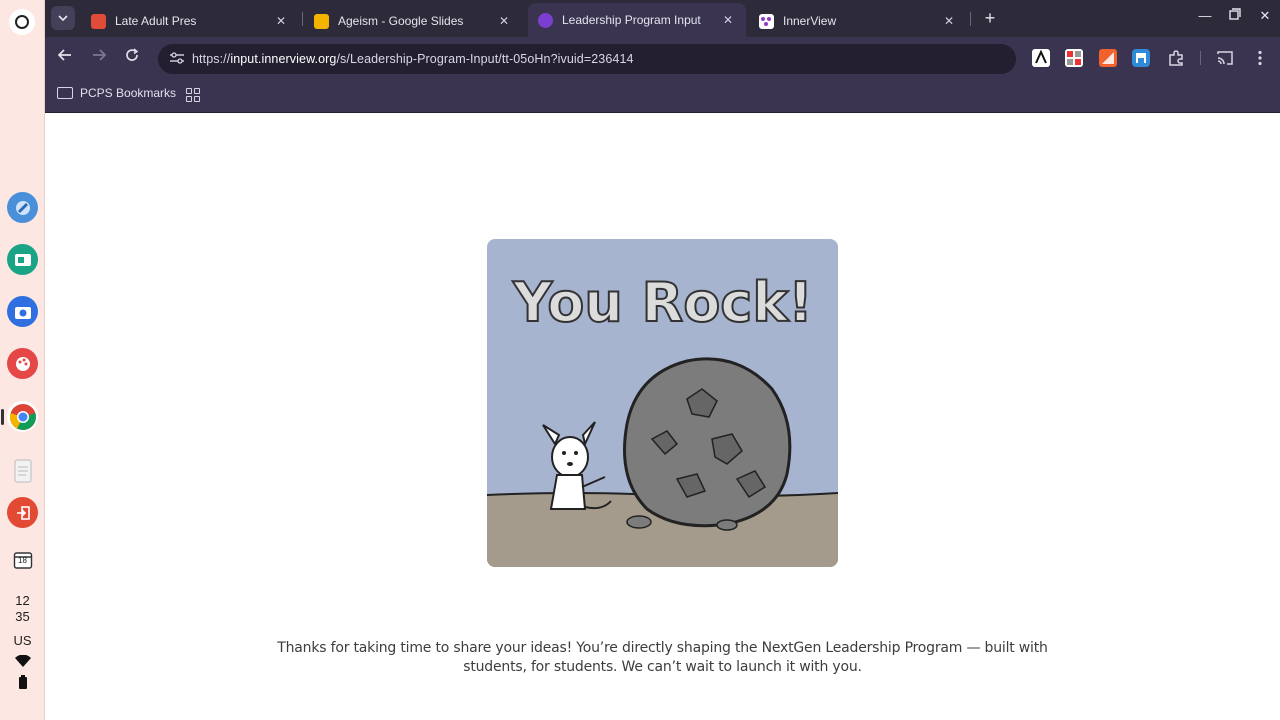 The width and height of the screenshot is (1280, 720). What do you see at coordinates (65, 93) in the screenshot?
I see `folder-icon` at bounding box center [65, 93].